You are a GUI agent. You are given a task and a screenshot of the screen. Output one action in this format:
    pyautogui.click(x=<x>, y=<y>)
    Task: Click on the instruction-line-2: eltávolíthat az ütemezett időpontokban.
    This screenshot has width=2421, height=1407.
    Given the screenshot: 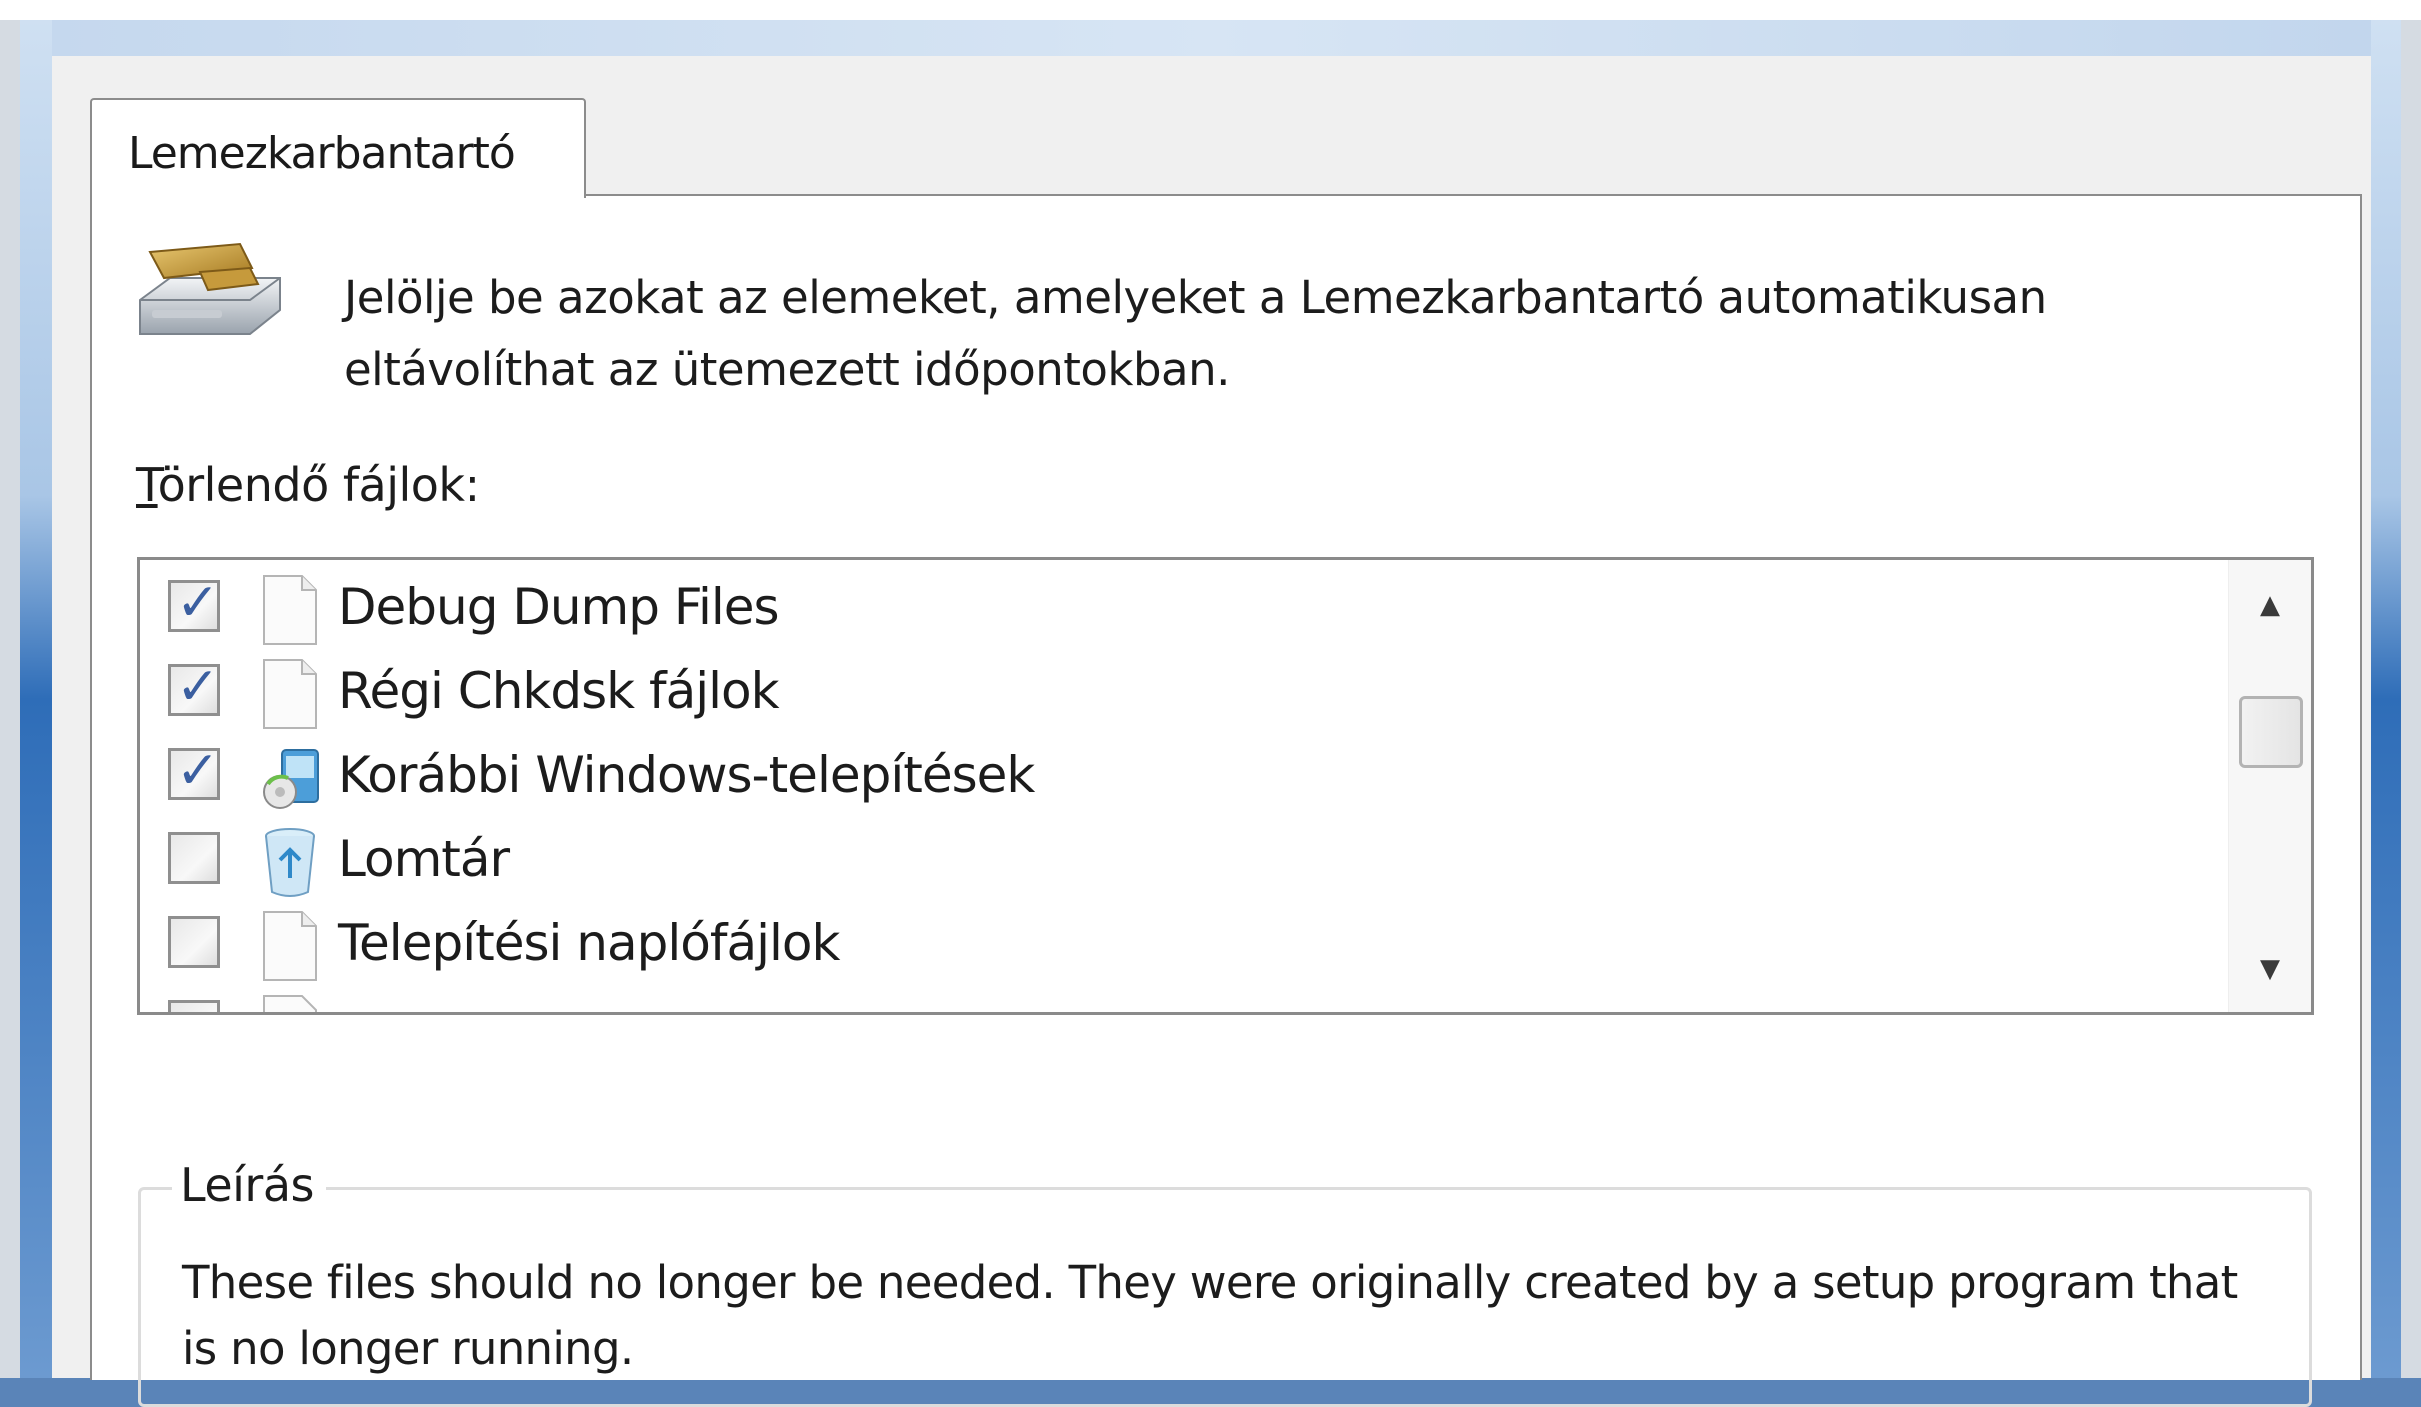 What is the action you would take?
    pyautogui.click(x=787, y=369)
    